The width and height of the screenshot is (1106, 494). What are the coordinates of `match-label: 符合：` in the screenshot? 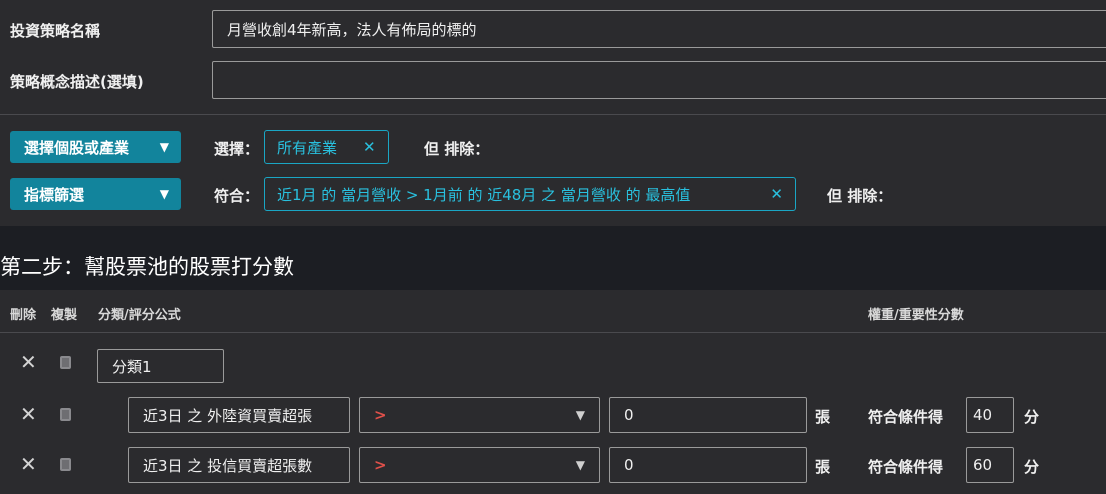 It's located at (237, 196).